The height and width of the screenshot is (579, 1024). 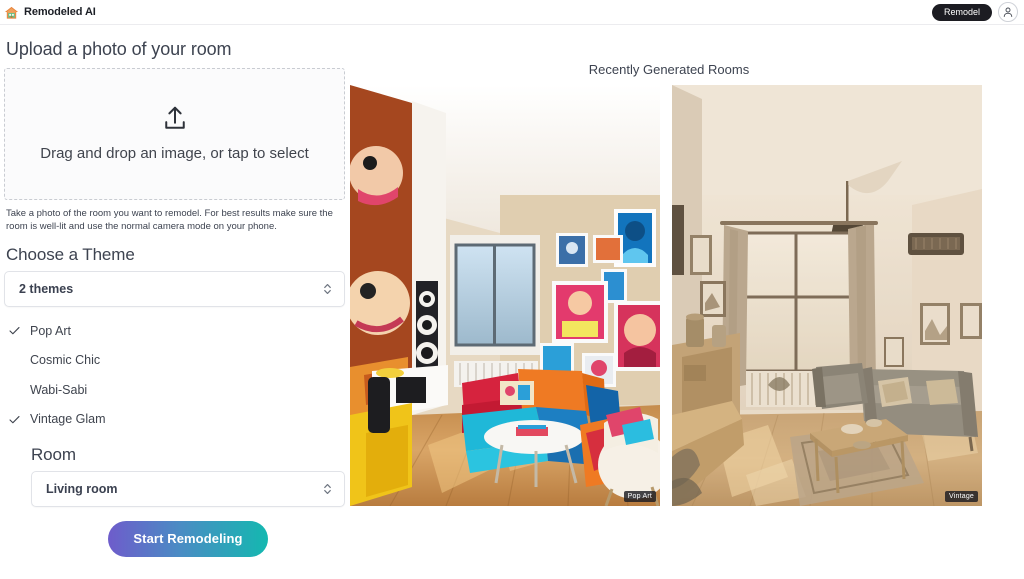 I want to click on house-icon, so click(x=11, y=12).